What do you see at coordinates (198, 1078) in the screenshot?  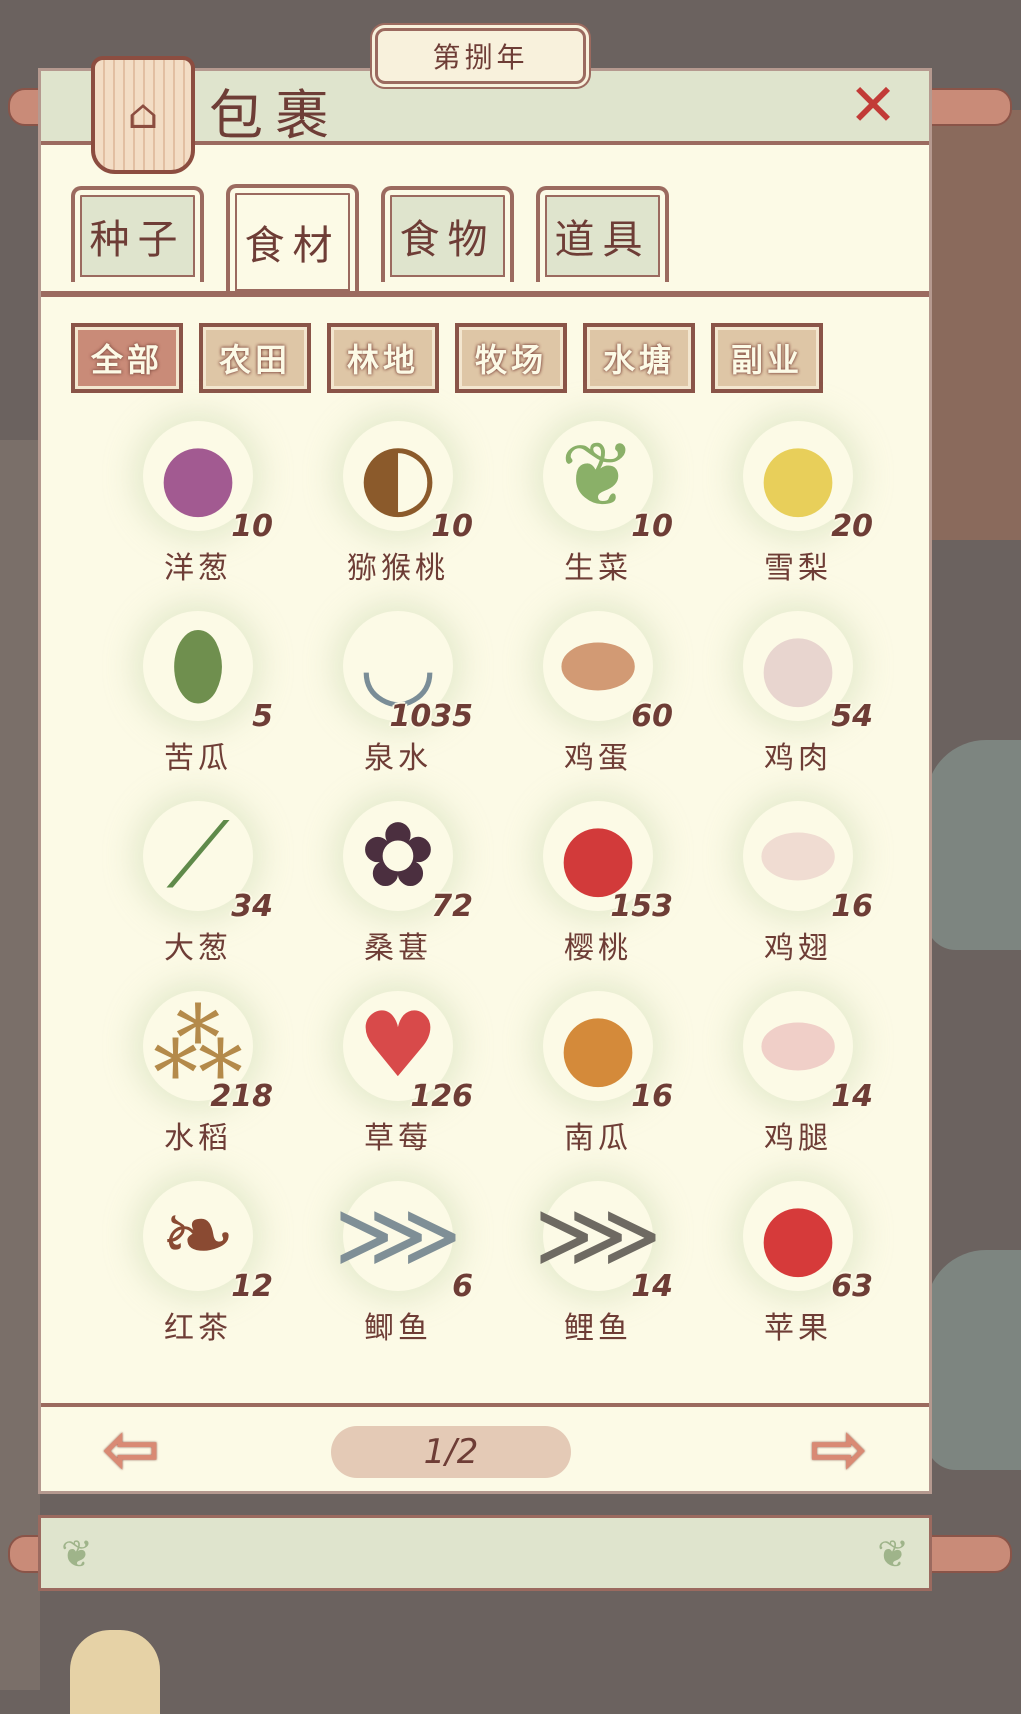 I see `inventory-item: ⁂ 218 水稻` at bounding box center [198, 1078].